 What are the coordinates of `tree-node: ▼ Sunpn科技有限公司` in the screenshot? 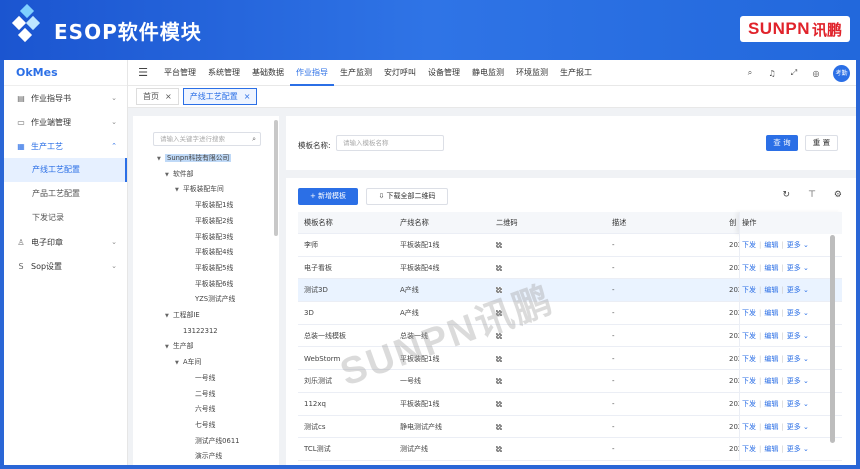 It's located at (194, 158).